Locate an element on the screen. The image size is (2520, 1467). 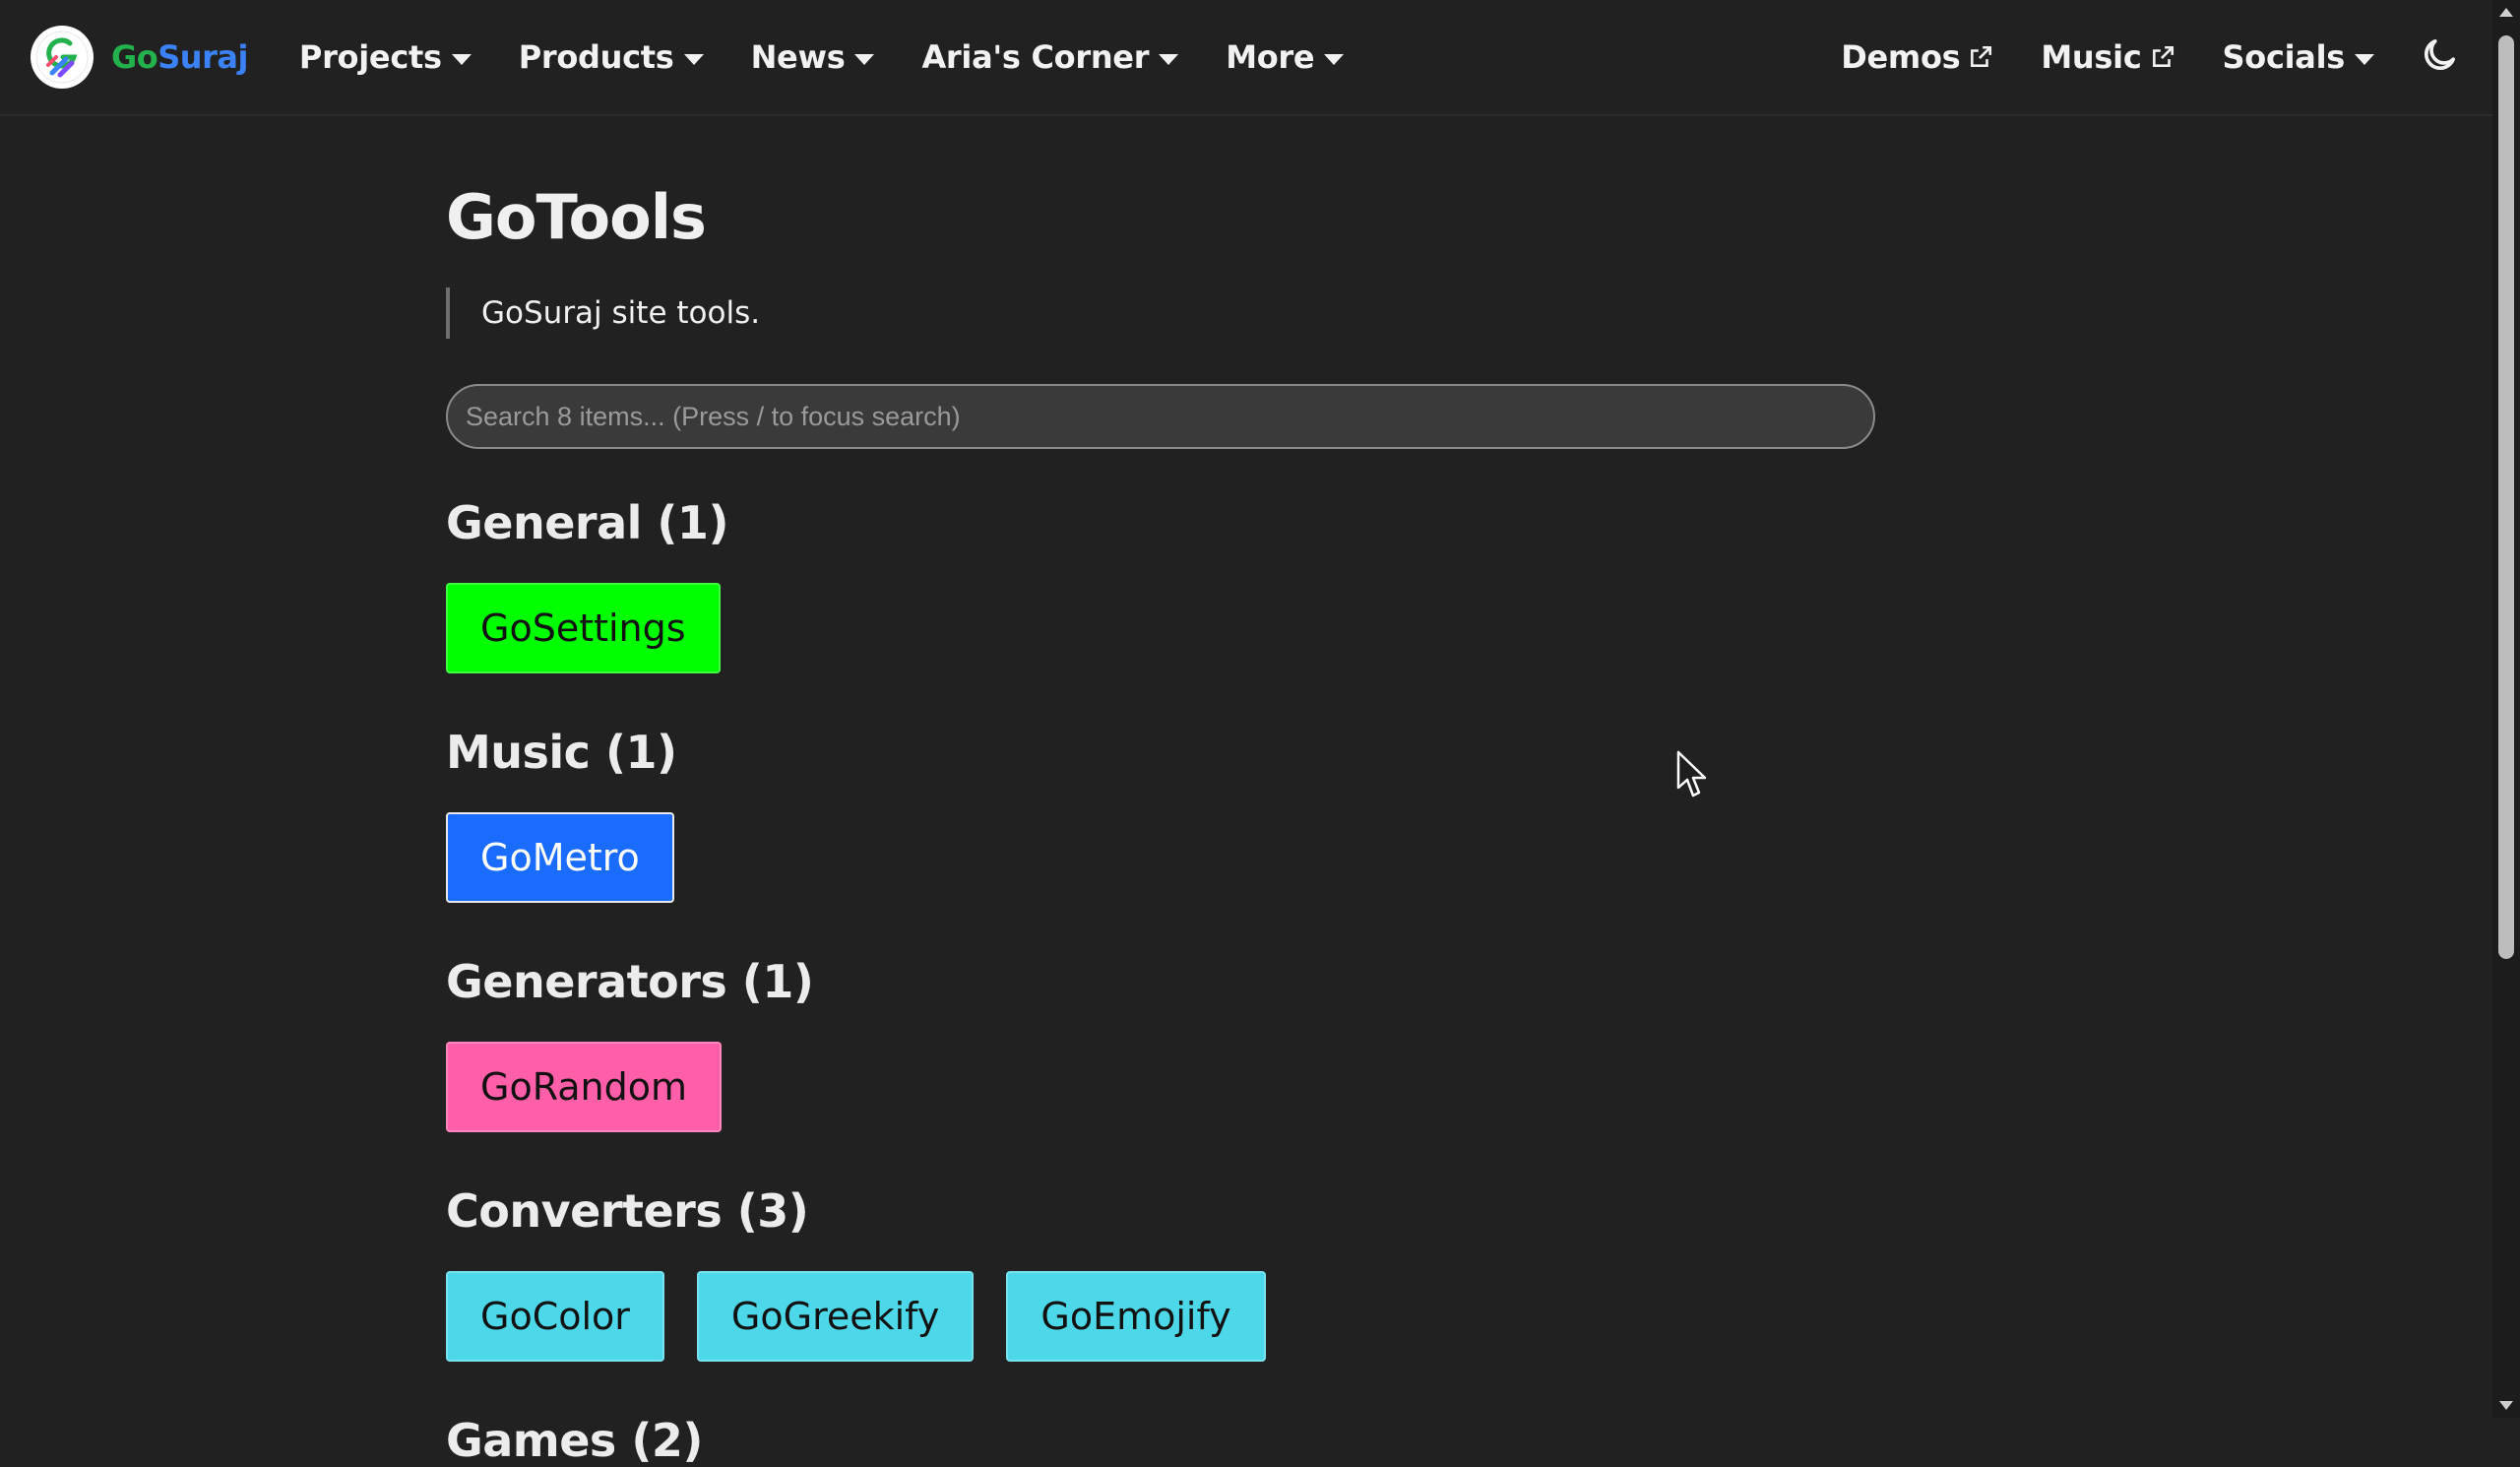
nav-item-products: Products is located at coordinates (611, 57).